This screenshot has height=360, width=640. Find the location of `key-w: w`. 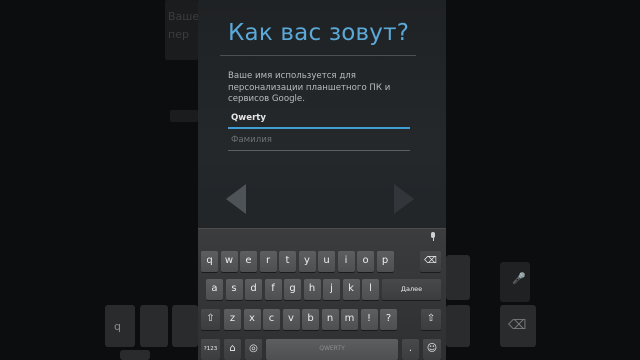

key-w: w is located at coordinates (229, 261).